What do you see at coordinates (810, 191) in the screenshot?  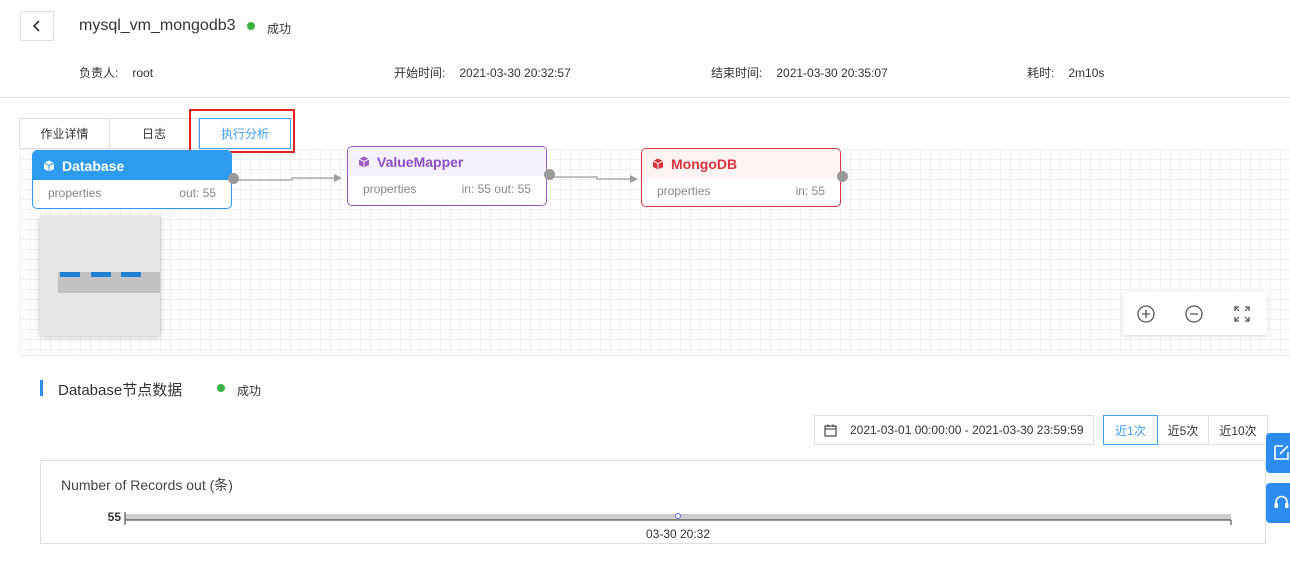 I see `node-stats: in: 55` at bounding box center [810, 191].